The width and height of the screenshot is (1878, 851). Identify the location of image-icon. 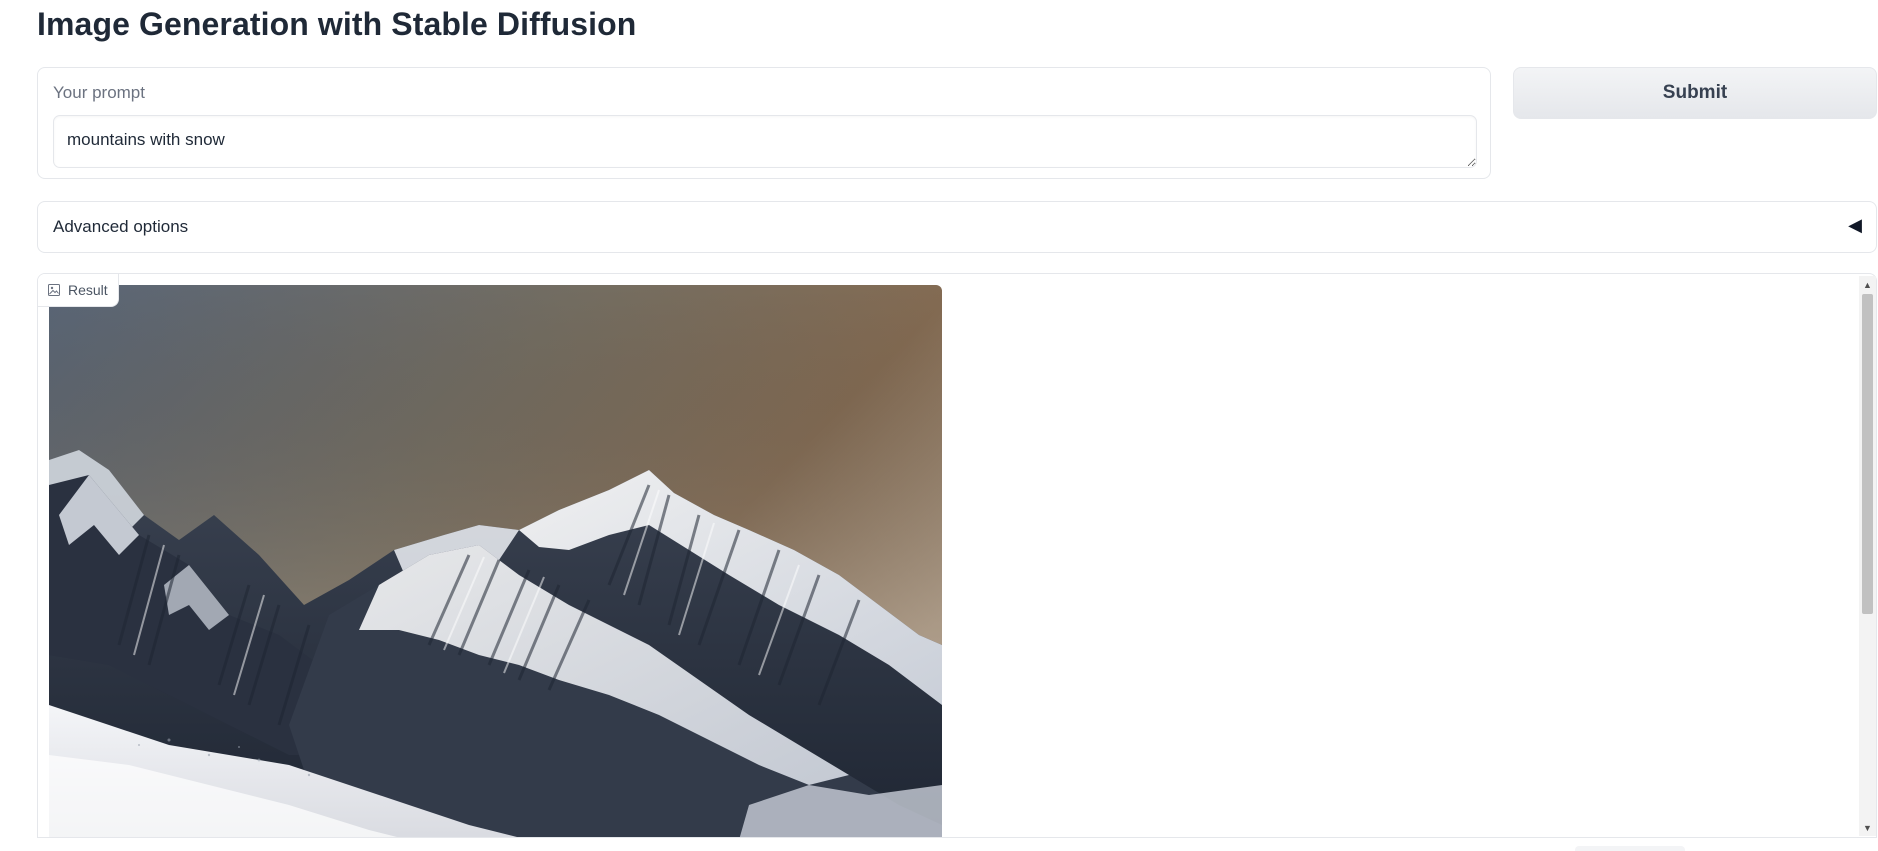
(54, 290).